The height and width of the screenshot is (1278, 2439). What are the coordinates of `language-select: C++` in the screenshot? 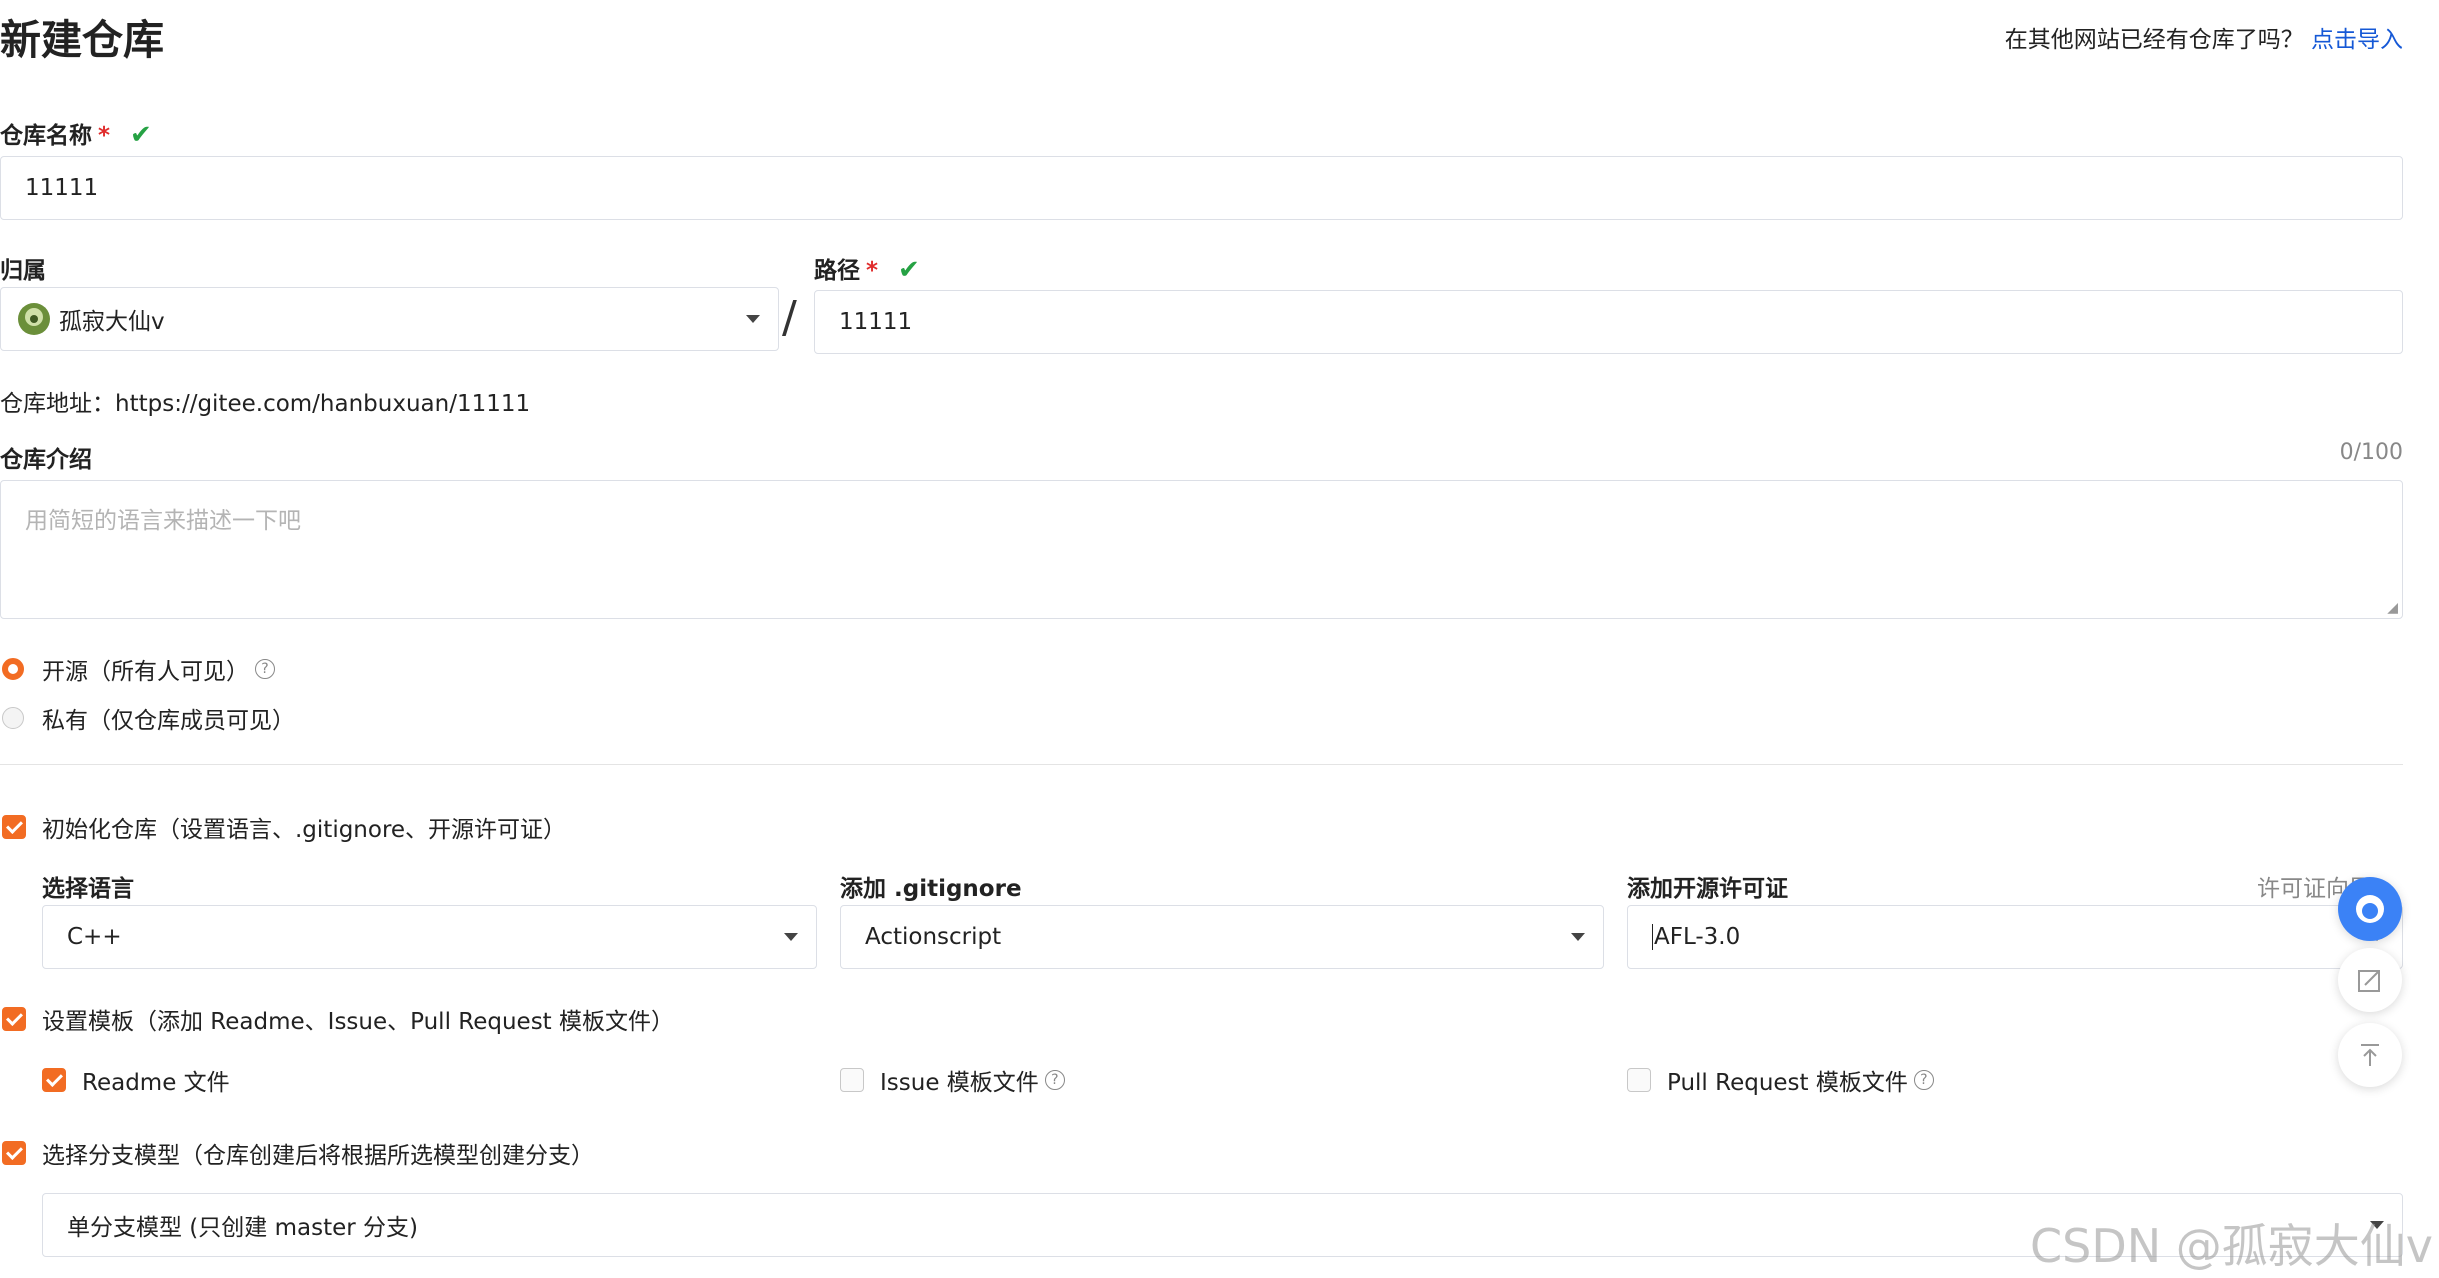 It's located at (429, 937).